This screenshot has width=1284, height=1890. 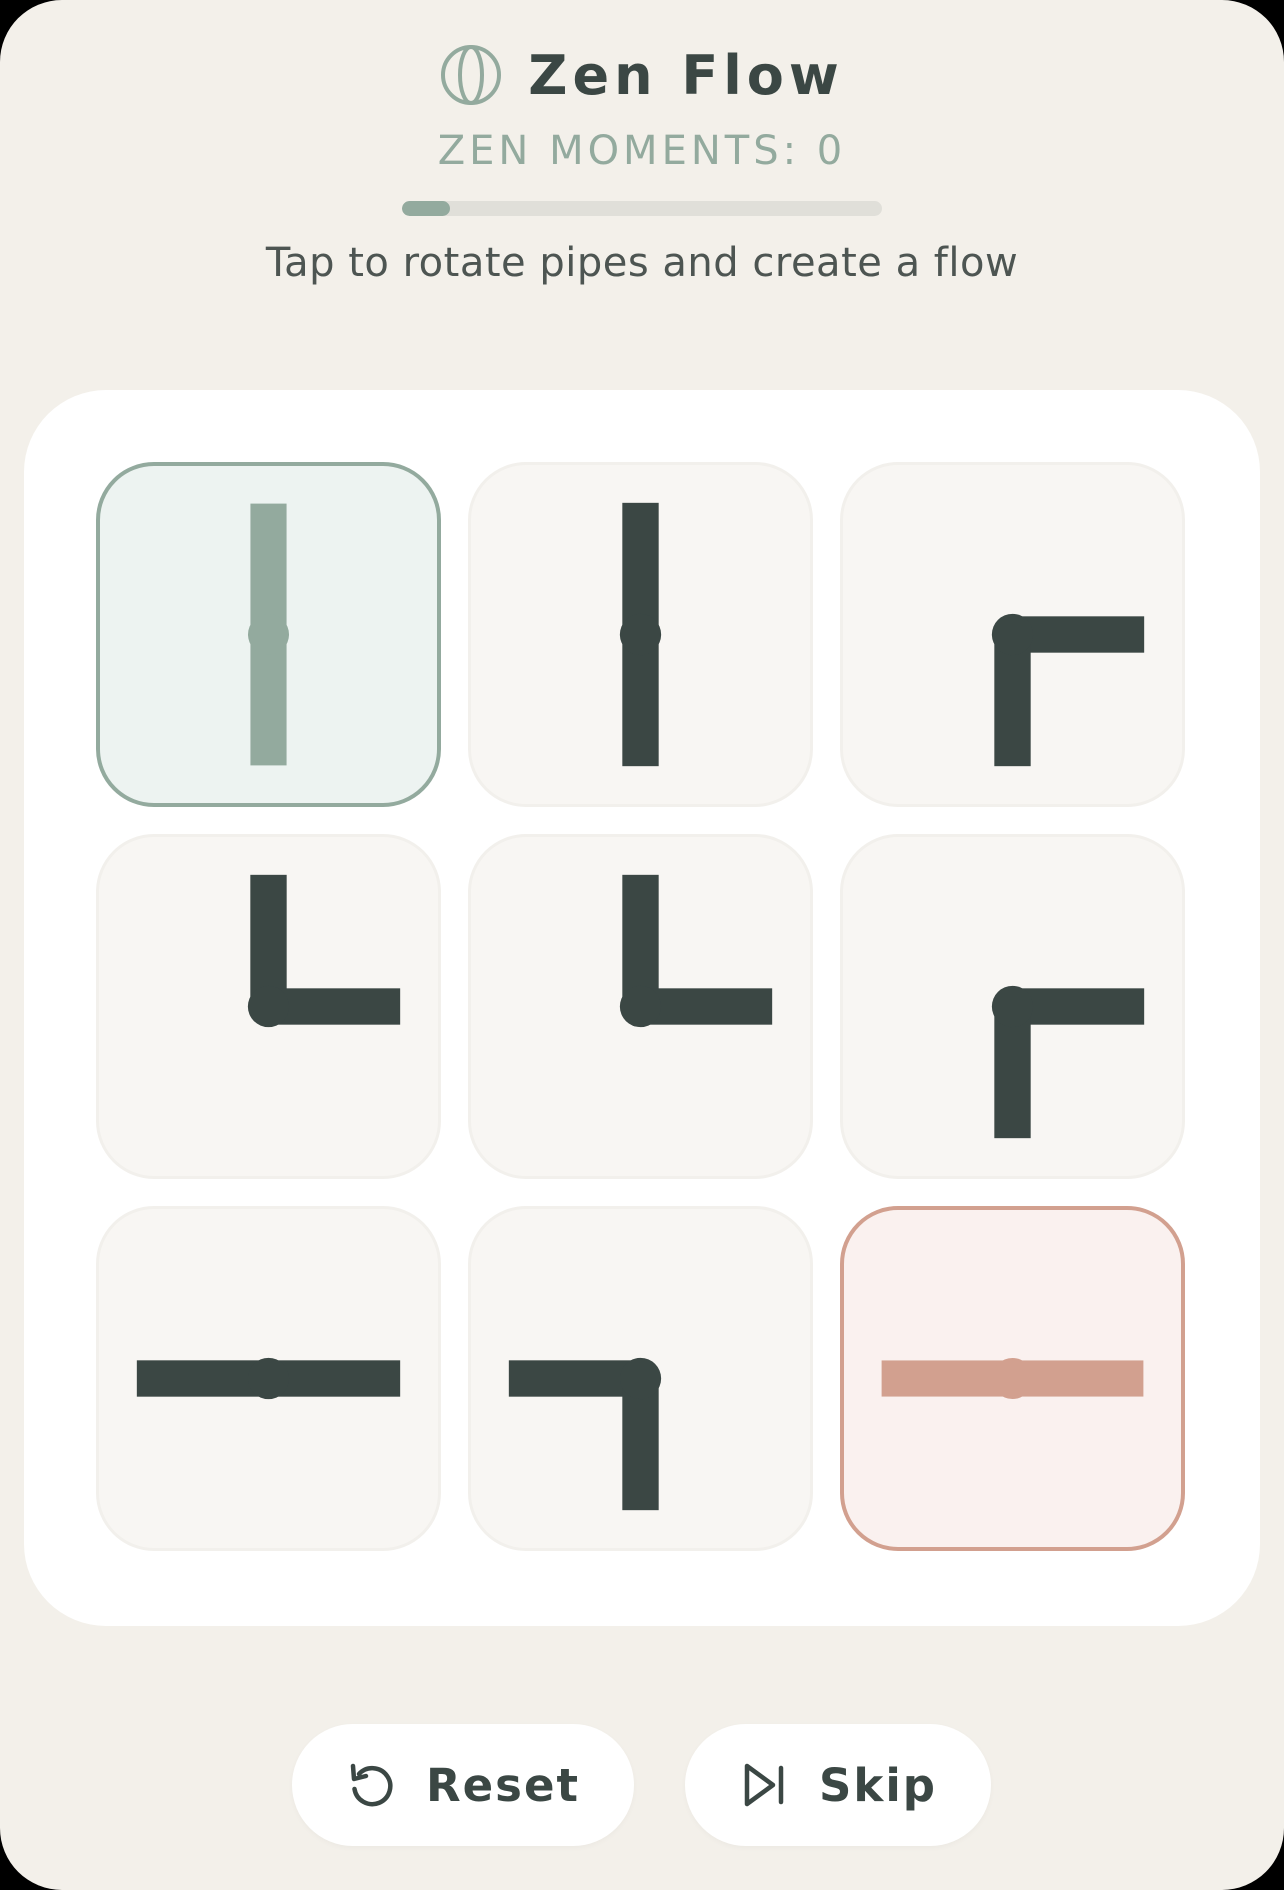 I want to click on progress-bar, so click(x=642, y=208).